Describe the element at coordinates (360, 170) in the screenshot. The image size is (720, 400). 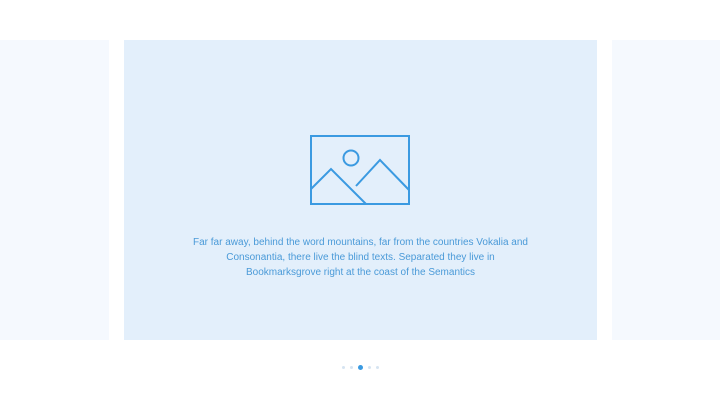
I see `image-placeholder-icon` at that location.